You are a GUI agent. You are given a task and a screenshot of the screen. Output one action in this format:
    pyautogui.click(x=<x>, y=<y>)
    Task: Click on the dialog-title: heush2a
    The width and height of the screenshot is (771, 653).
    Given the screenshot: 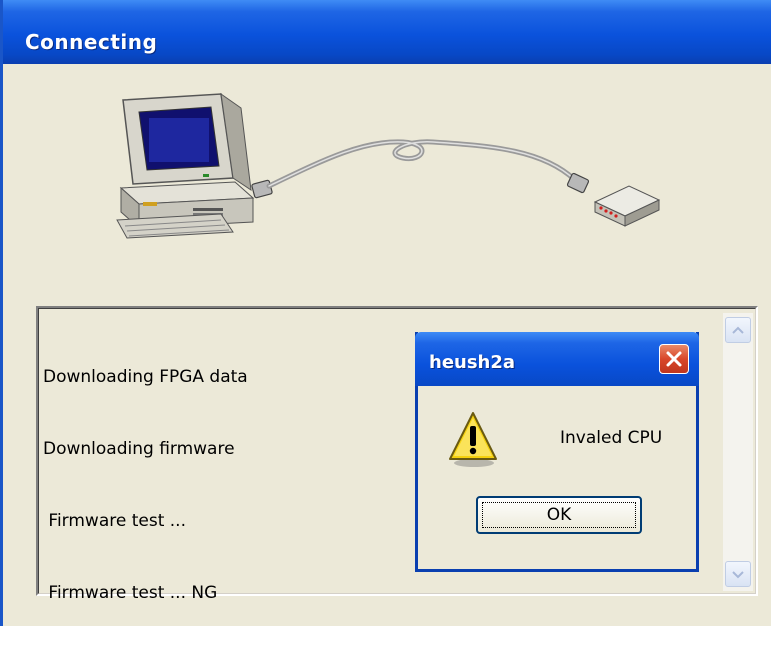 What is the action you would take?
    pyautogui.click(x=472, y=362)
    